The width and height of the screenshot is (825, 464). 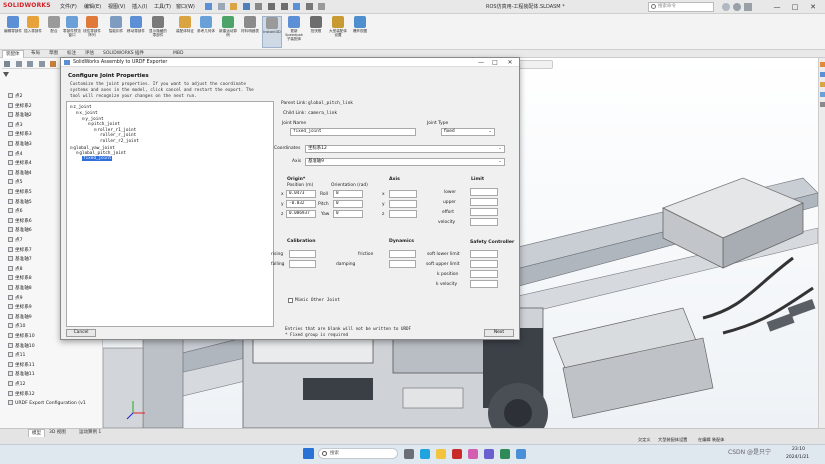 What do you see at coordinates (92, 32) in the screenshot?
I see `ribbon-button-4: 线性零部件阵列` at bounding box center [92, 32].